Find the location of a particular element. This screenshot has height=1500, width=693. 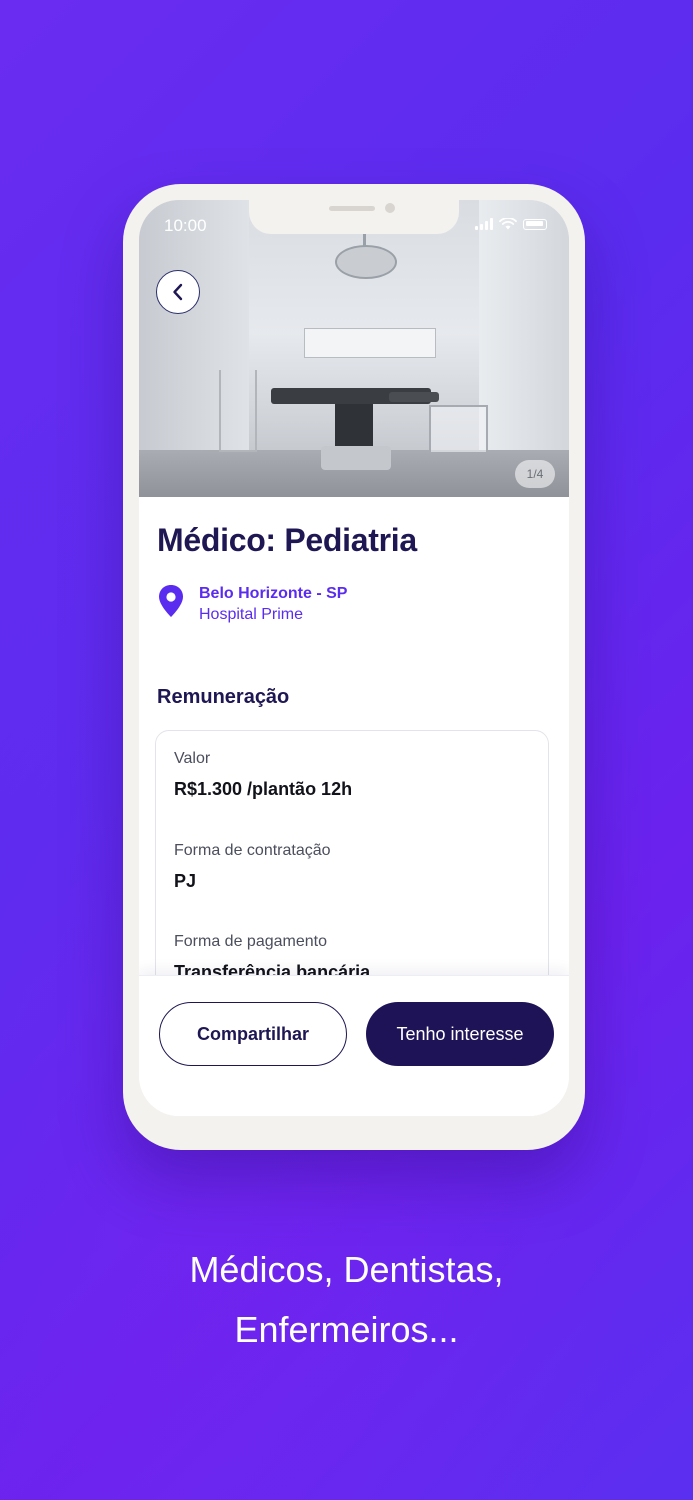

back-button is located at coordinates (178, 292).